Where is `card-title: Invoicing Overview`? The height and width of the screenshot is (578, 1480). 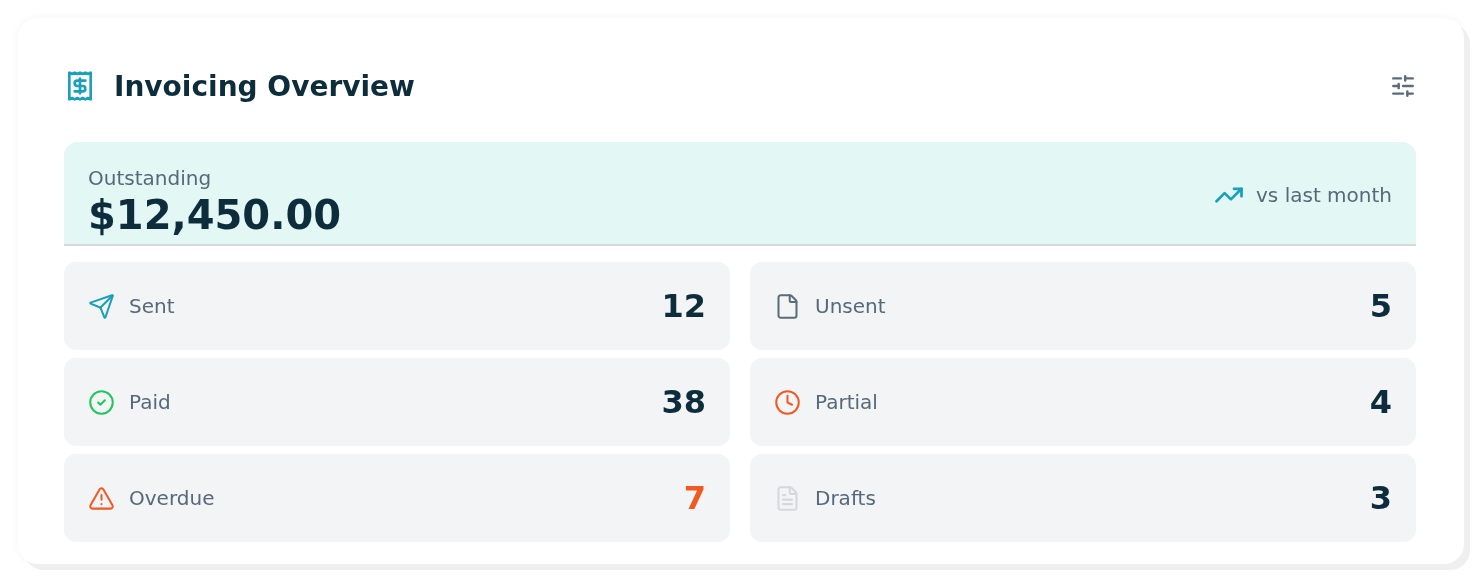 card-title: Invoicing Overview is located at coordinates (264, 86).